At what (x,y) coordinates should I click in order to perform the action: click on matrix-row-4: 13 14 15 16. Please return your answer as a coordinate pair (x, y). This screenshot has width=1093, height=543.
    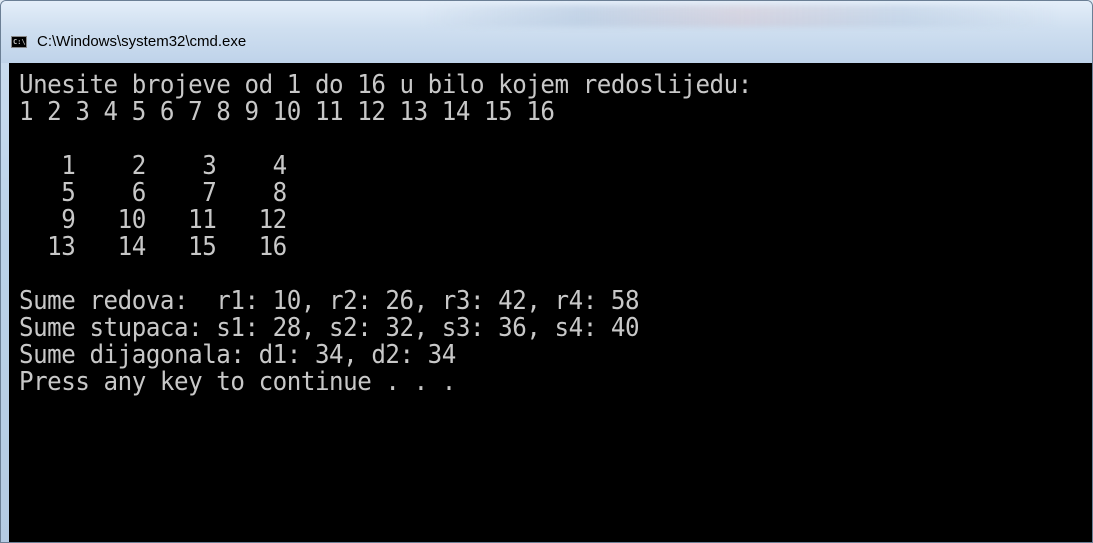
    Looking at the image, I should click on (153, 247).